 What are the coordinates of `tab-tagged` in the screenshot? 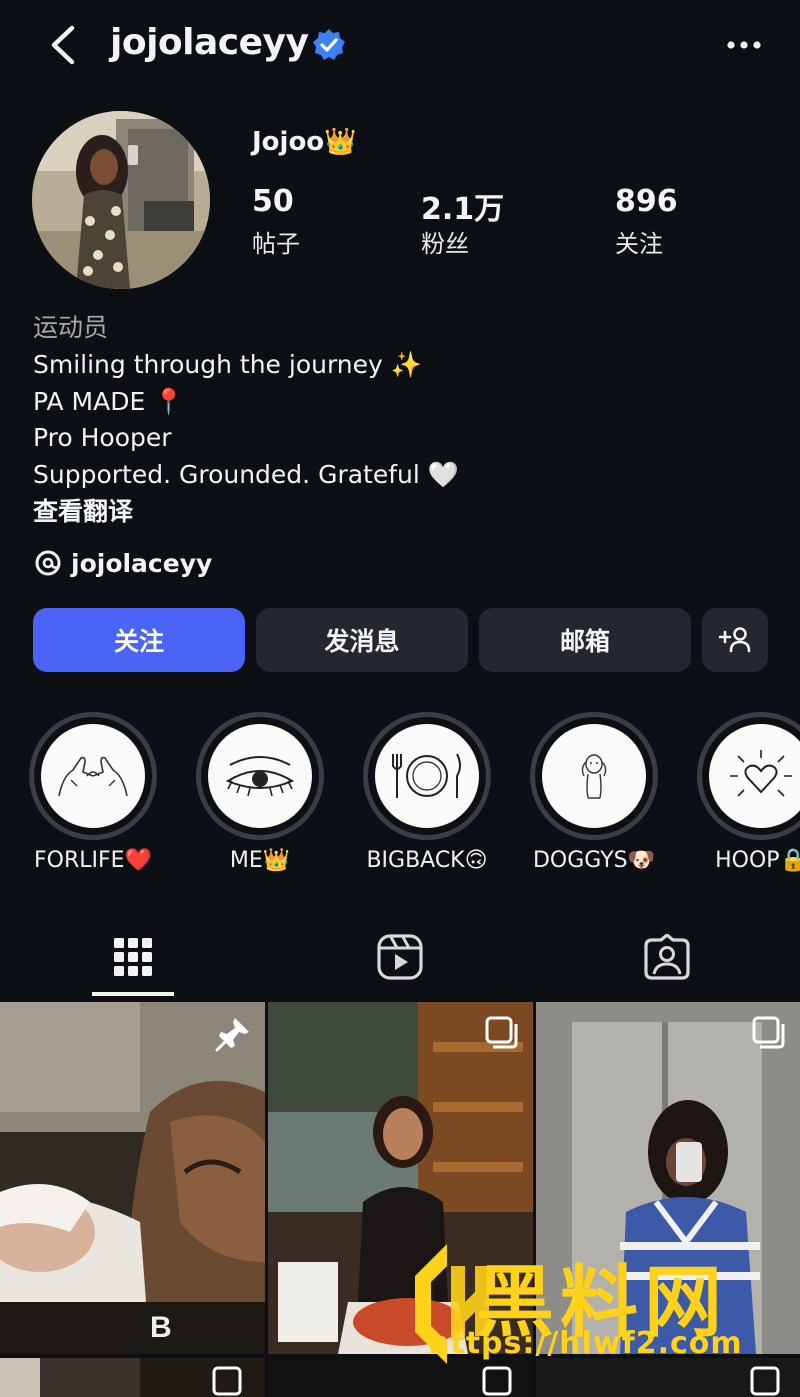 It's located at (667, 957).